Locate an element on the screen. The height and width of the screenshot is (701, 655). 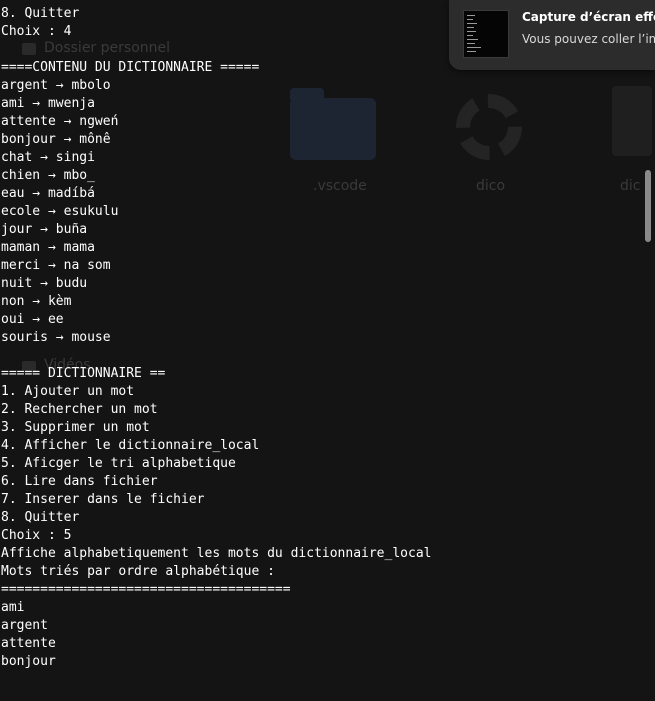
terminal-scrollbar is located at coordinates (648, 350).